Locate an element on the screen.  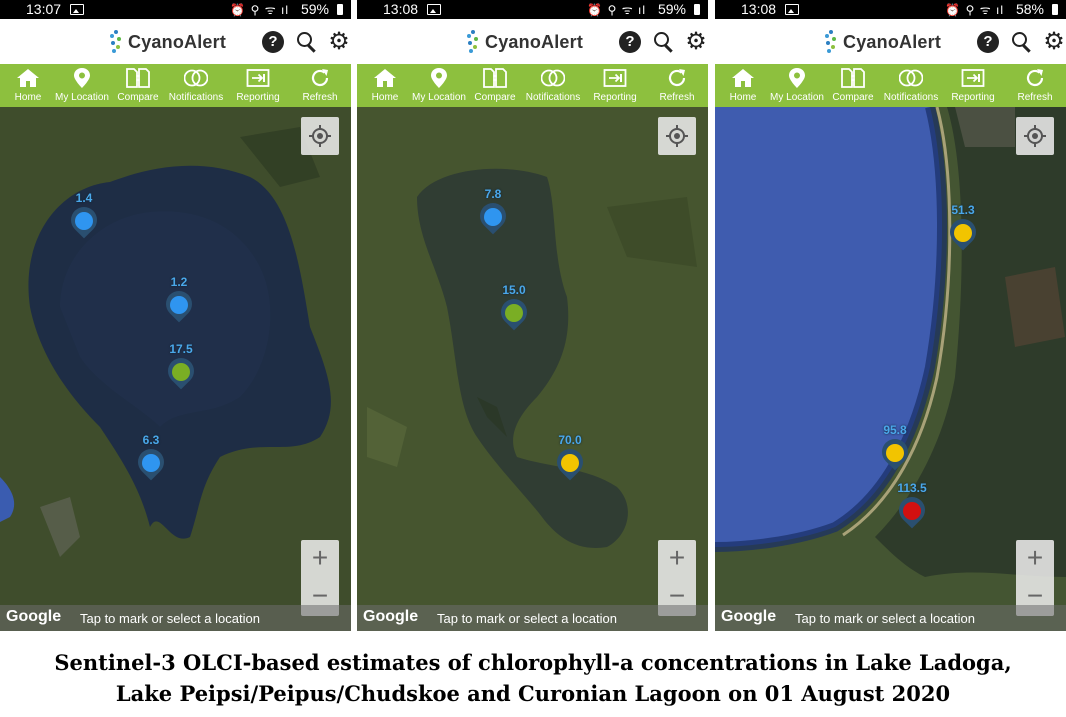
nav-label: Refresh is located at coordinates (677, 97).